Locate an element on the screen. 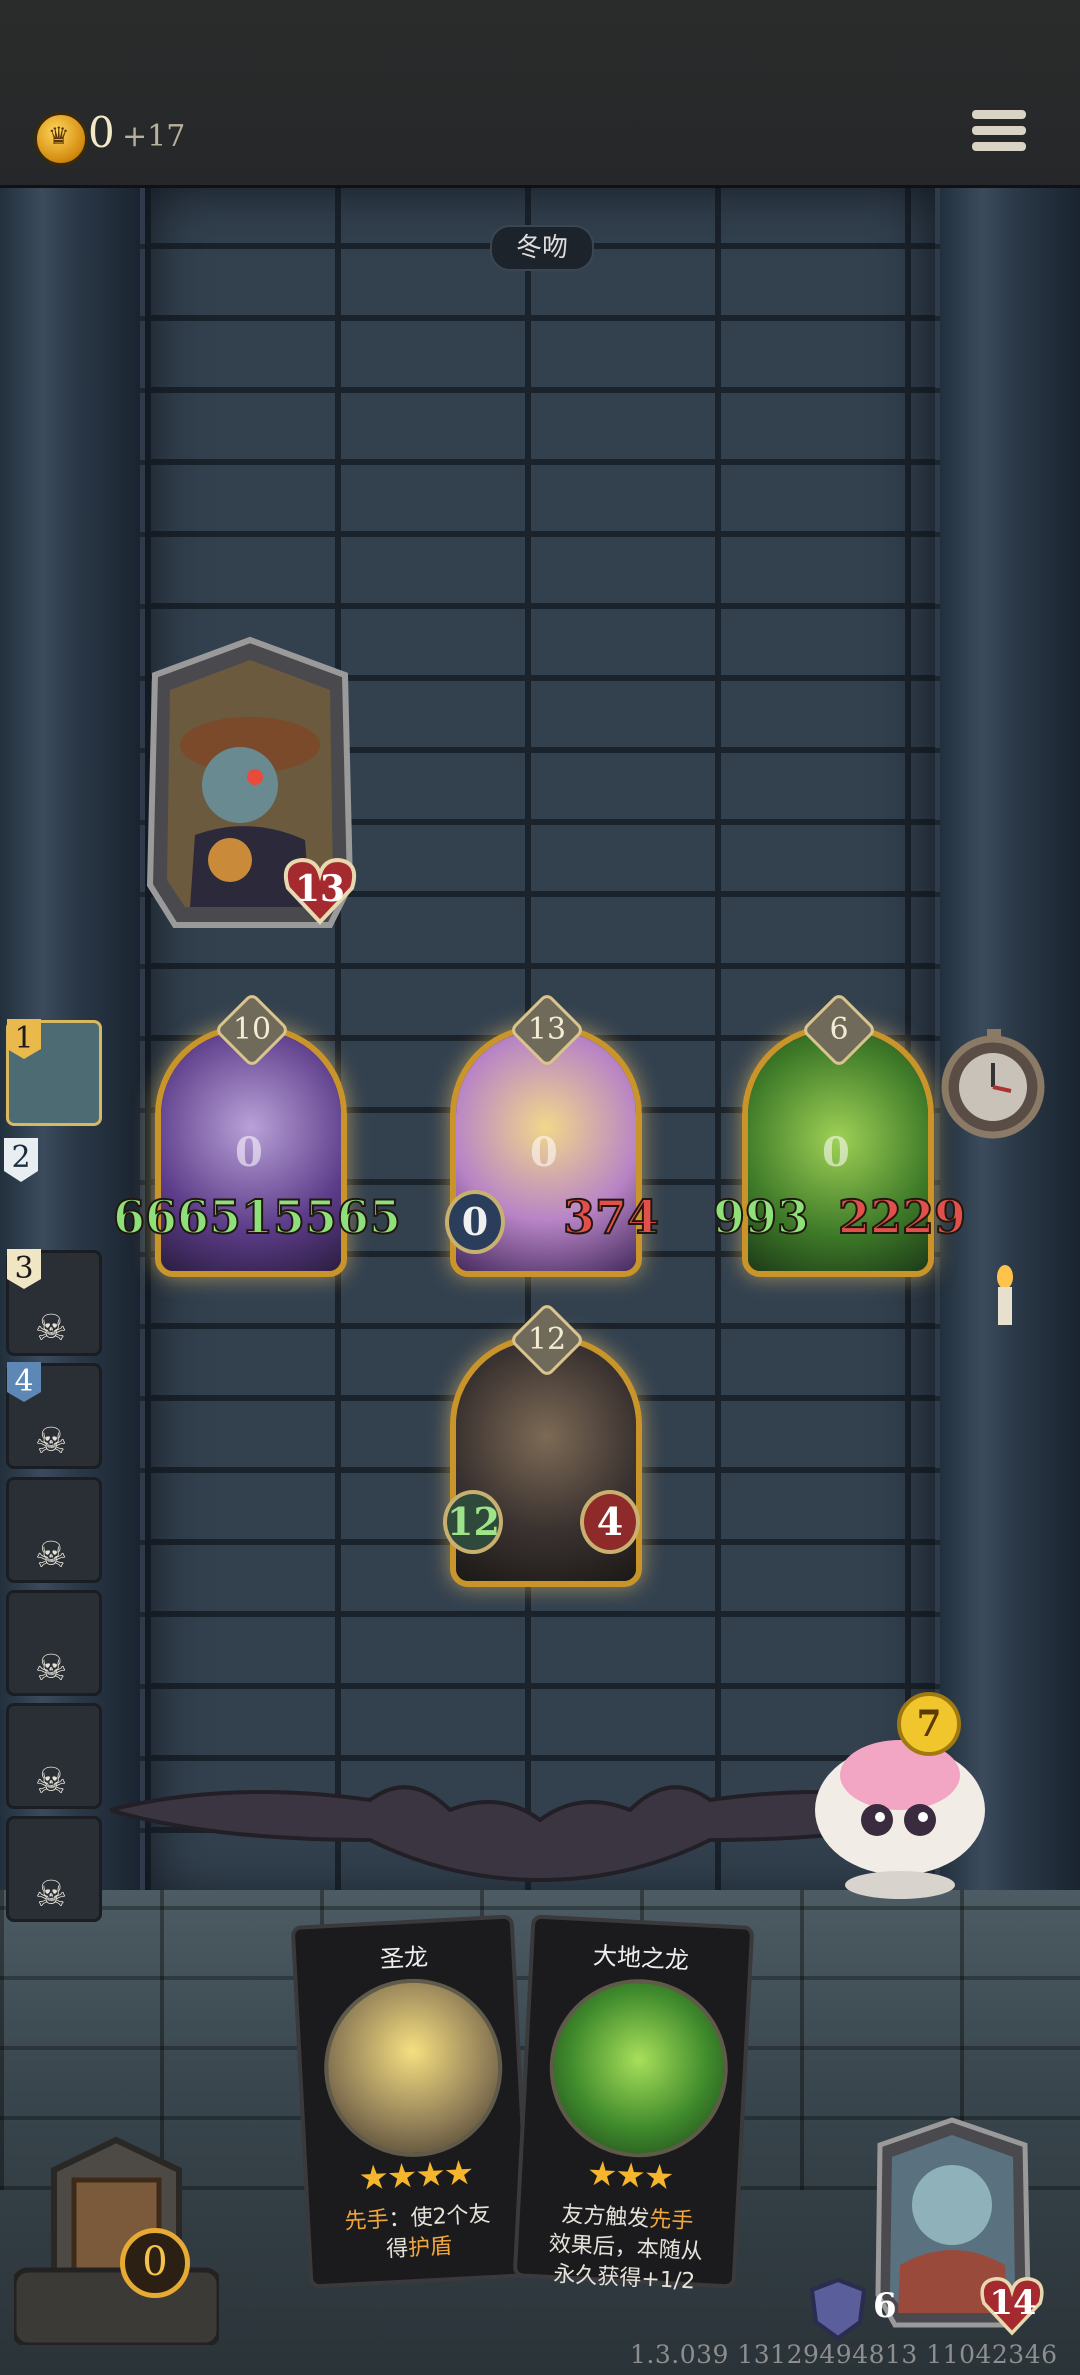  shop-card: 圣龙 ★★★★ 先手：使2个友 得护盾 is located at coordinates (411, 2101).